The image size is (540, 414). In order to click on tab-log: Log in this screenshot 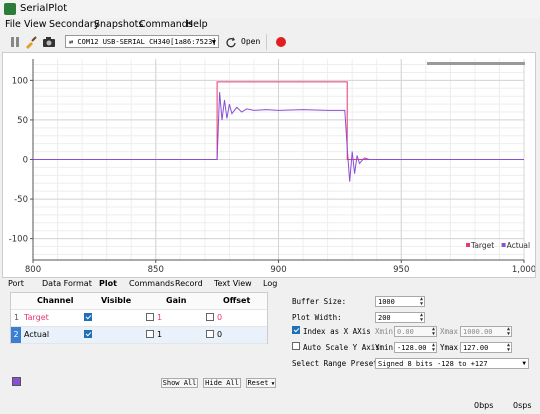, I will do `click(270, 283)`.